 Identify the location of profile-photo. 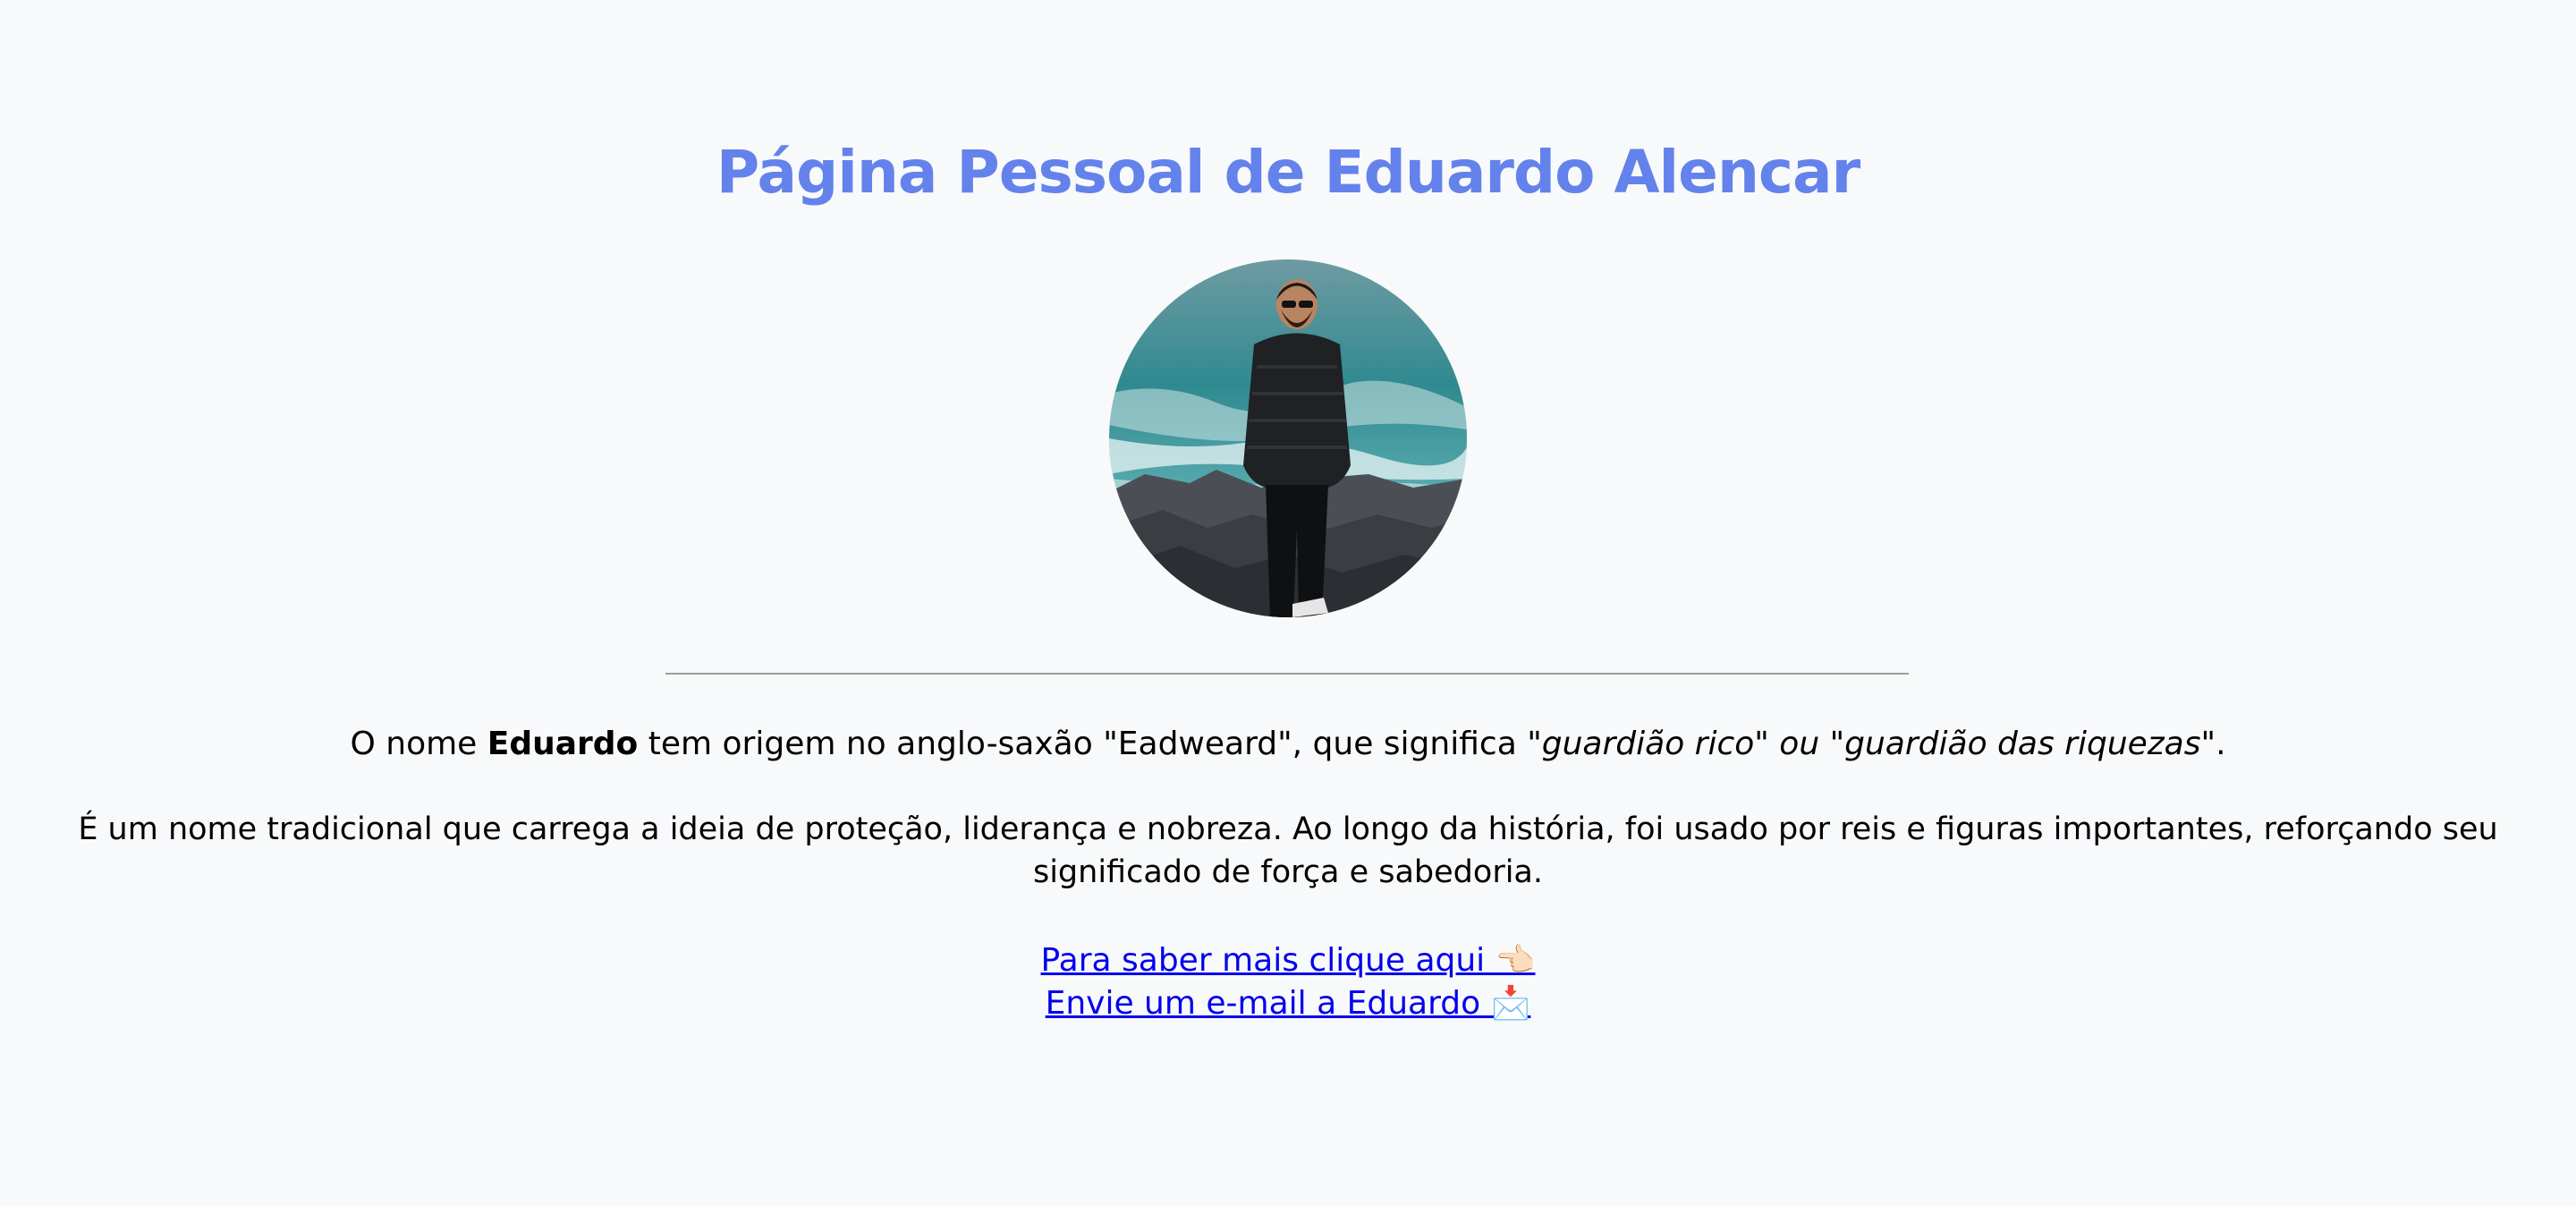
(1288, 438).